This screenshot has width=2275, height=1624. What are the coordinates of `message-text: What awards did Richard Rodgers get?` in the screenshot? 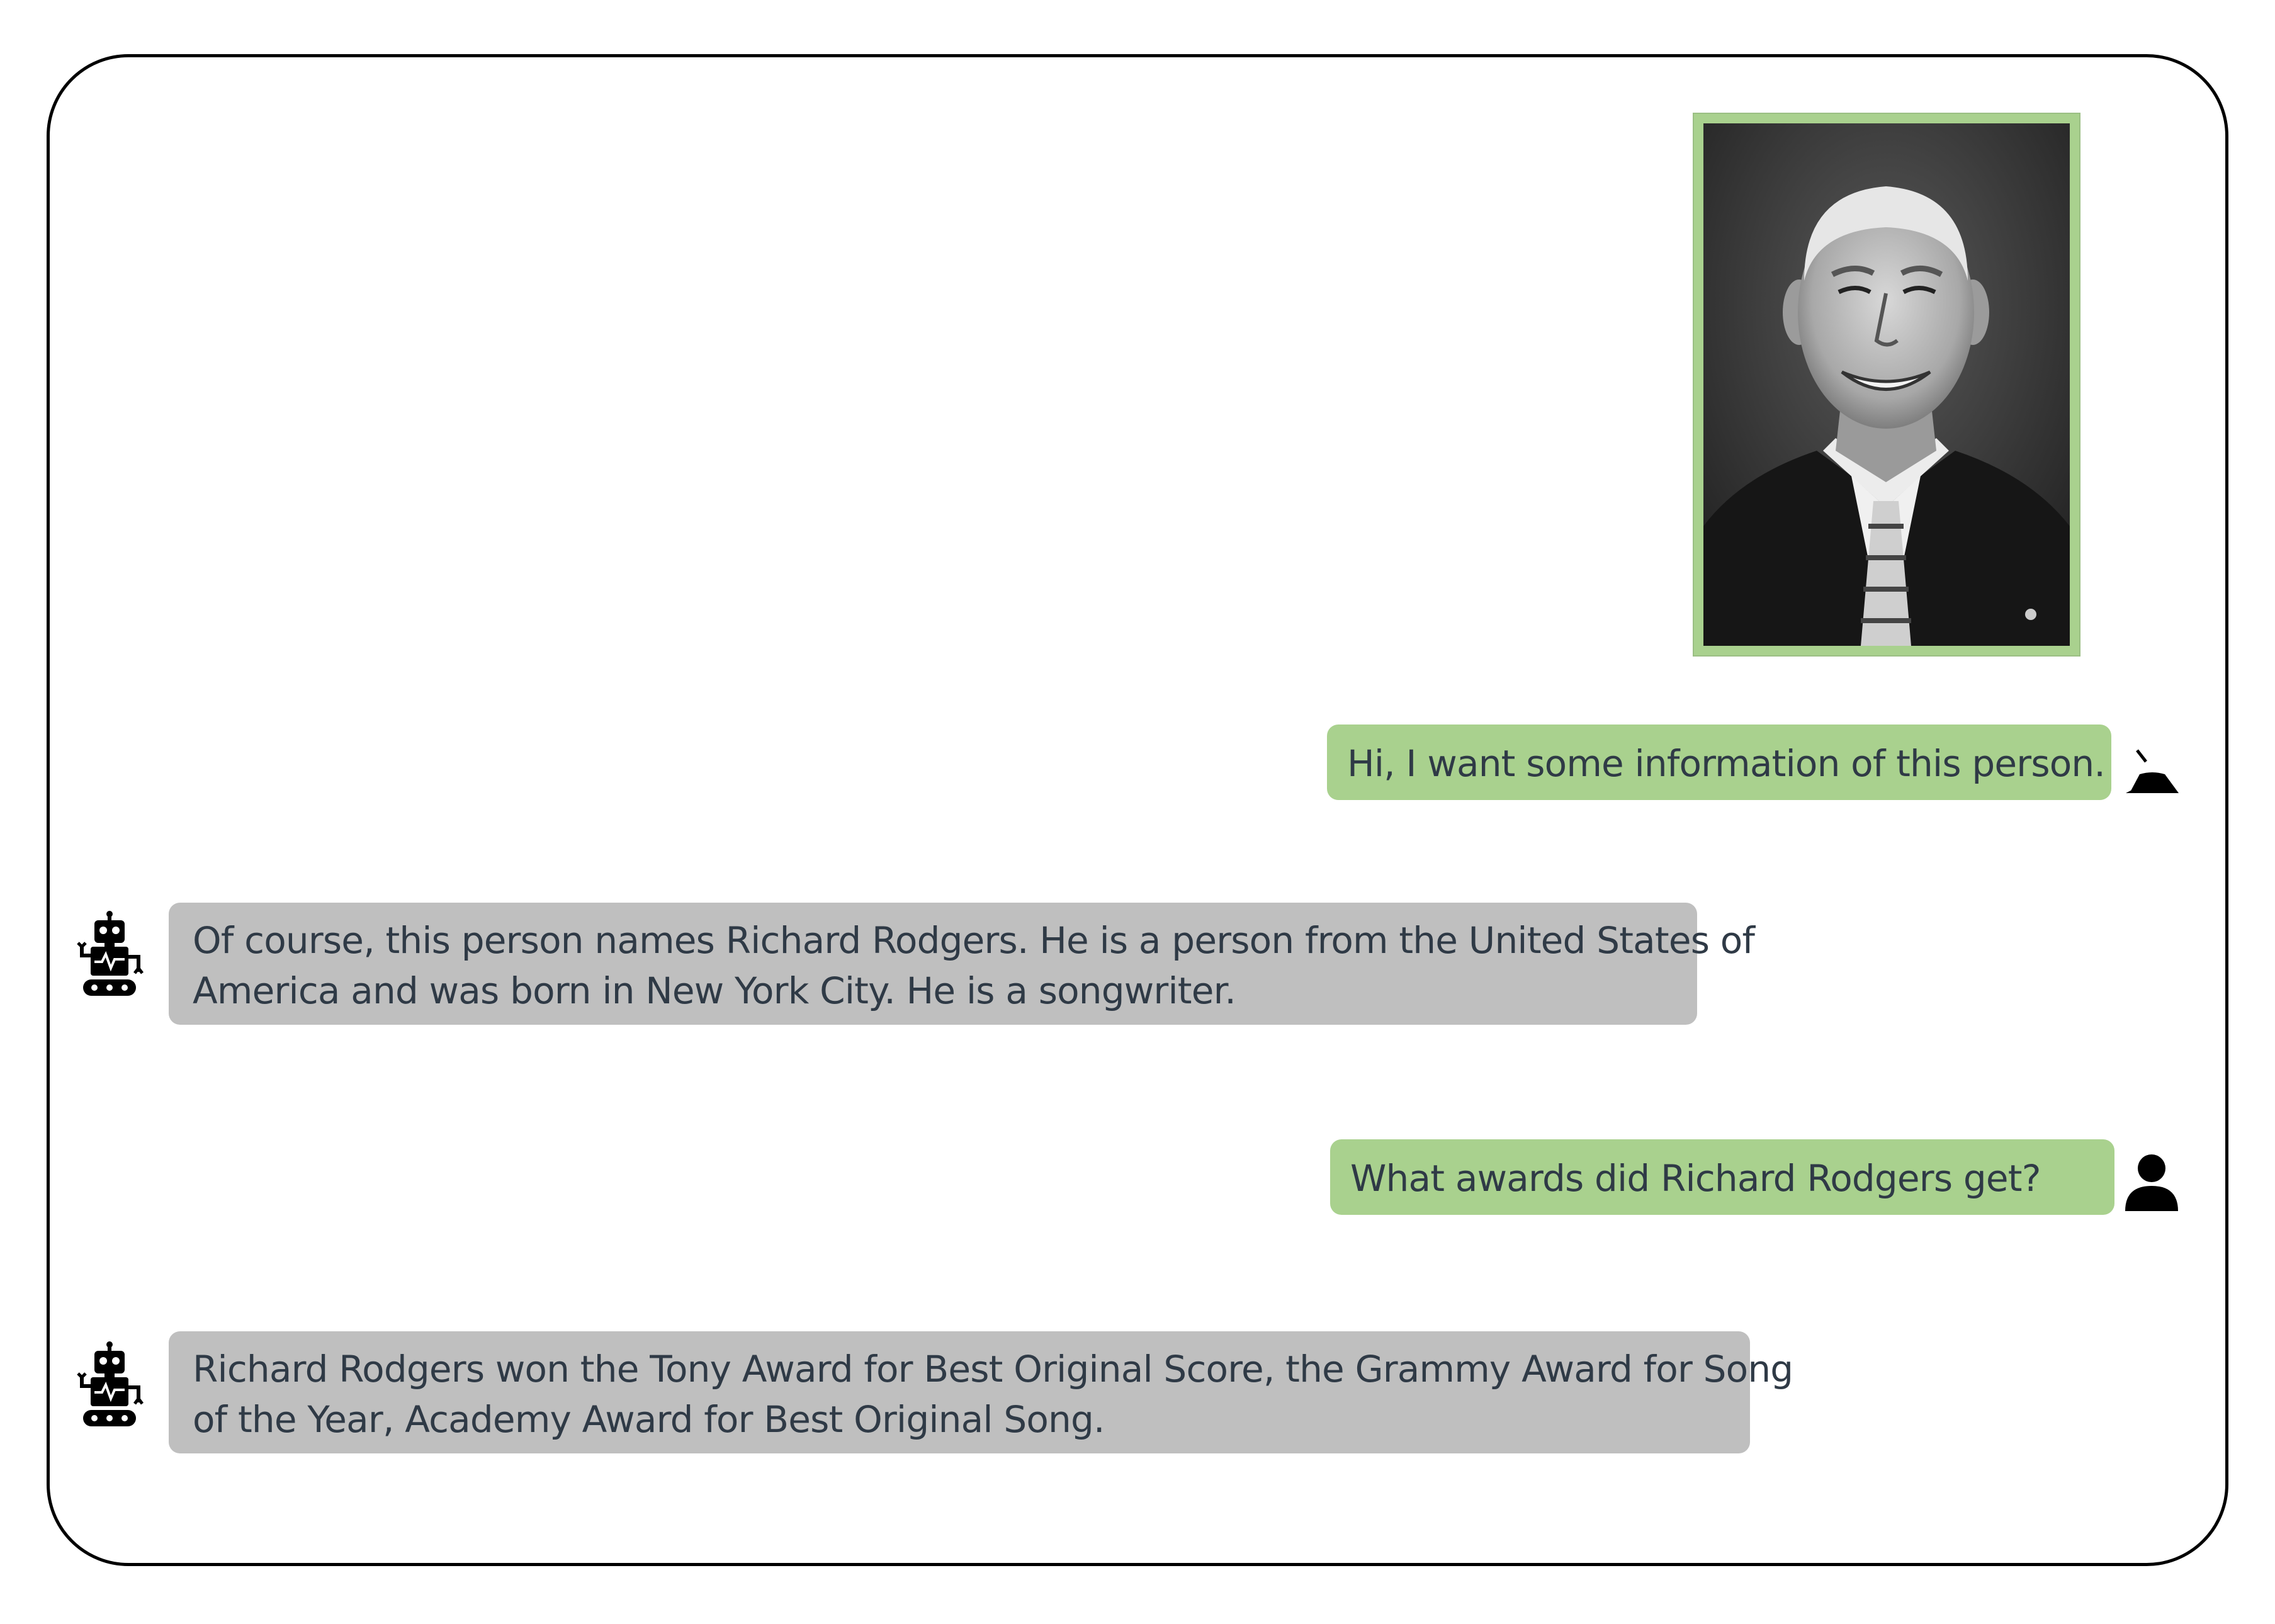 It's located at (1695, 1178).